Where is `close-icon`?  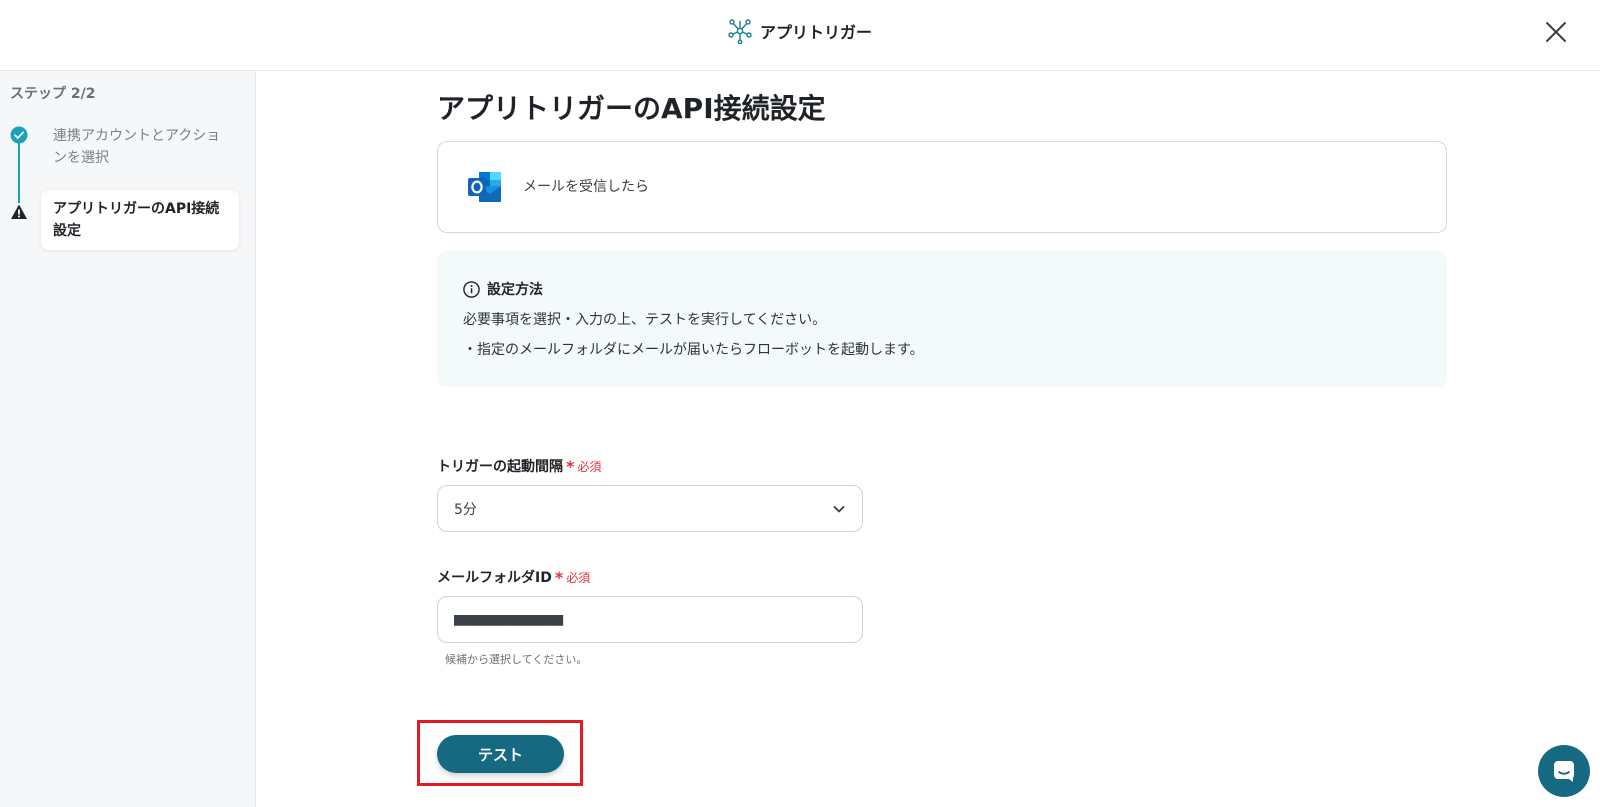 close-icon is located at coordinates (1556, 32).